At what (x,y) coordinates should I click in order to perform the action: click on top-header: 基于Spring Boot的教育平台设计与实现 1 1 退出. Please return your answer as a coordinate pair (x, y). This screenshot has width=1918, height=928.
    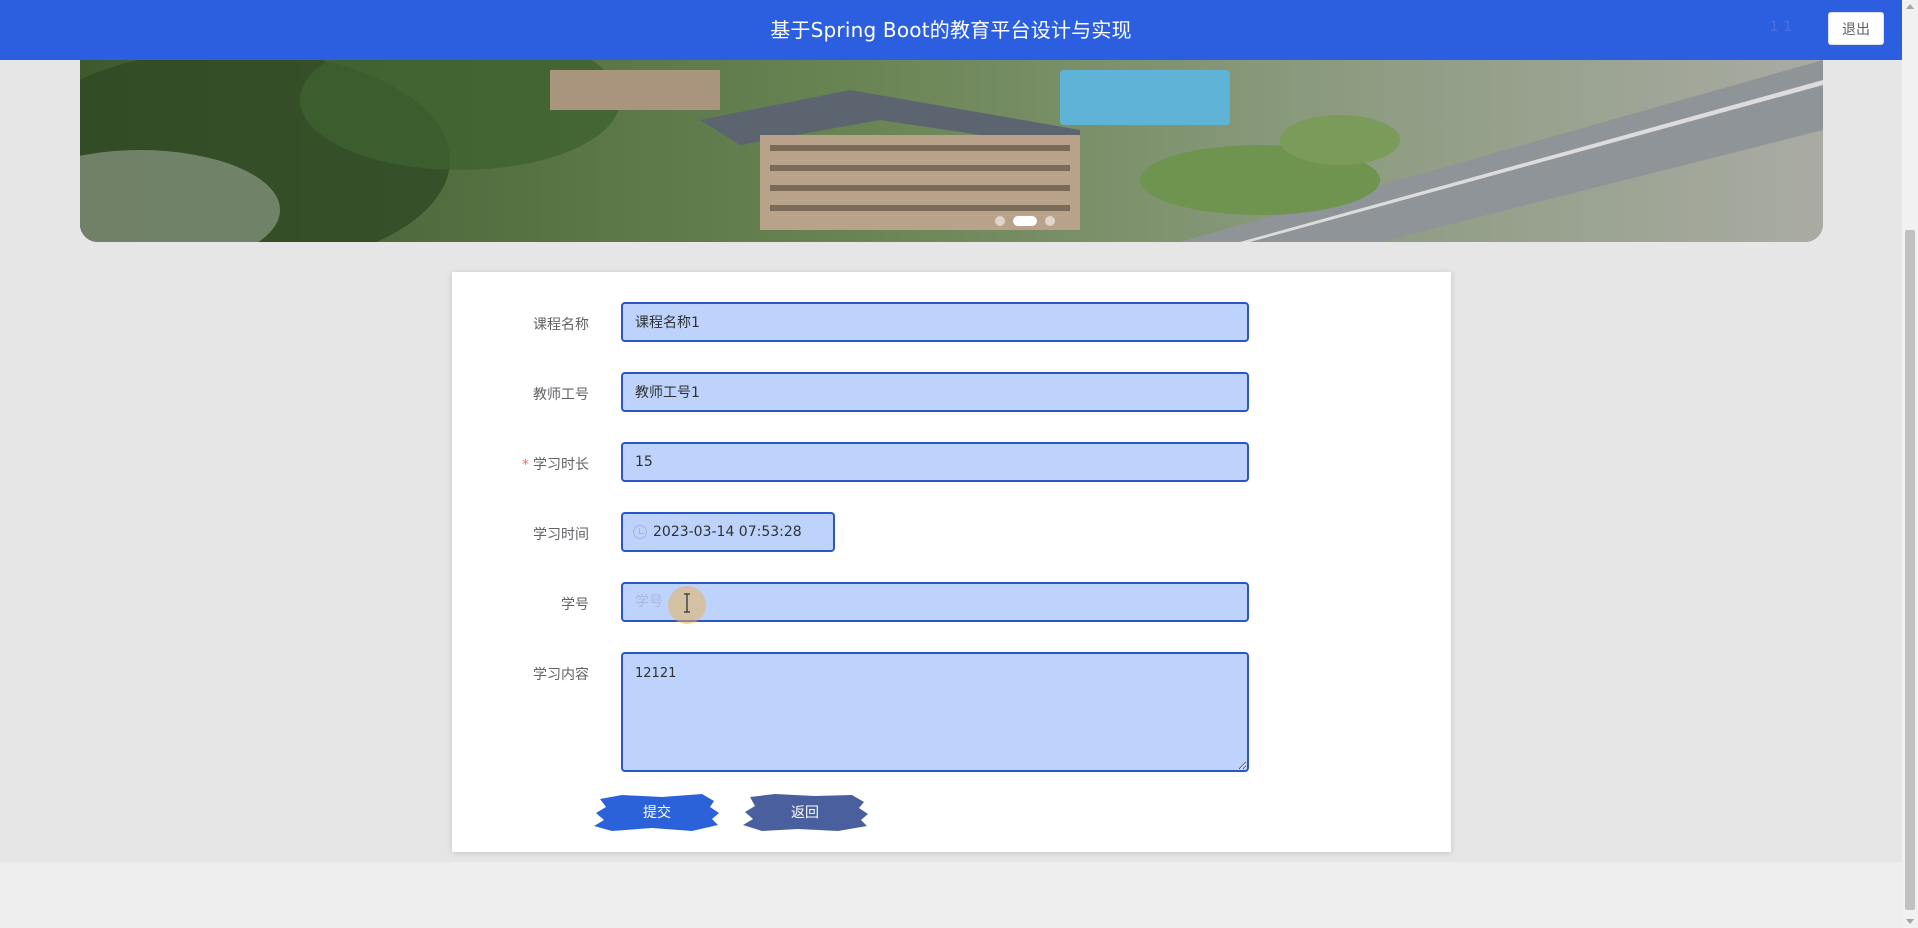
    Looking at the image, I should click on (951, 30).